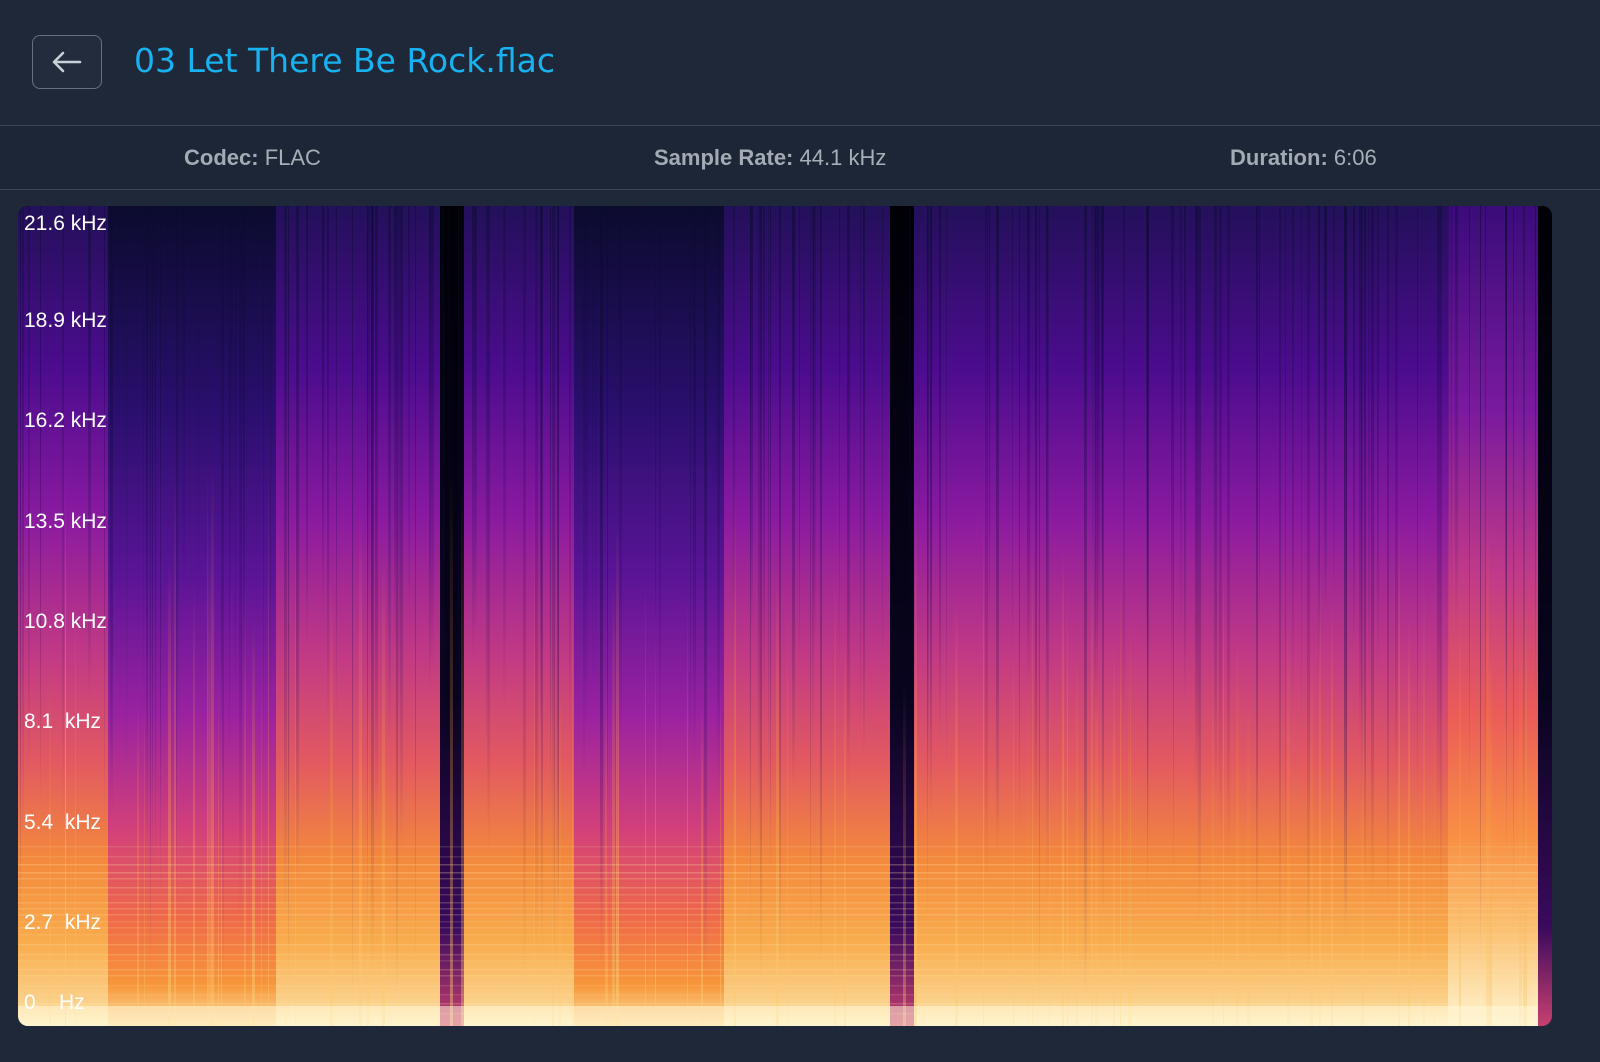  What do you see at coordinates (724, 157) in the screenshot?
I see `sample-rate-label: Sample Rate:` at bounding box center [724, 157].